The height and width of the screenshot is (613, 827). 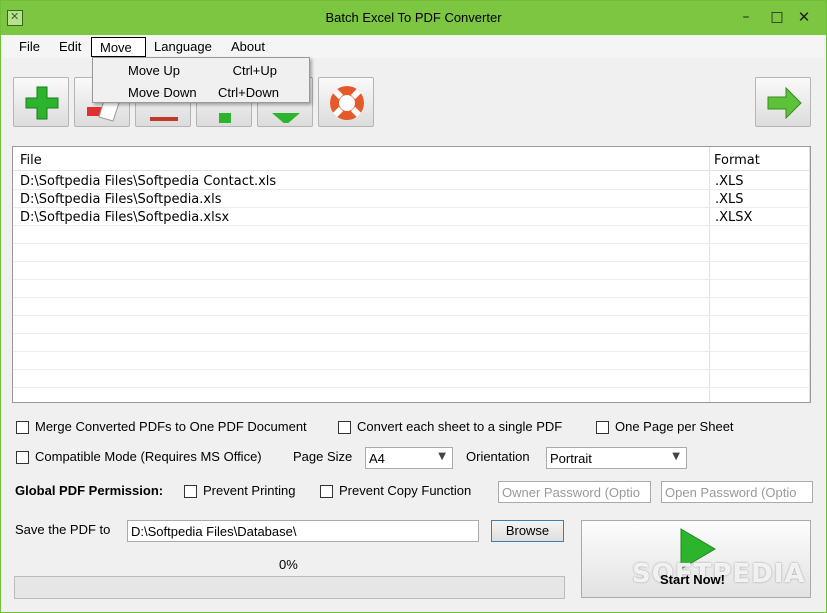 I want to click on menu-language: Language, so click(x=183, y=47).